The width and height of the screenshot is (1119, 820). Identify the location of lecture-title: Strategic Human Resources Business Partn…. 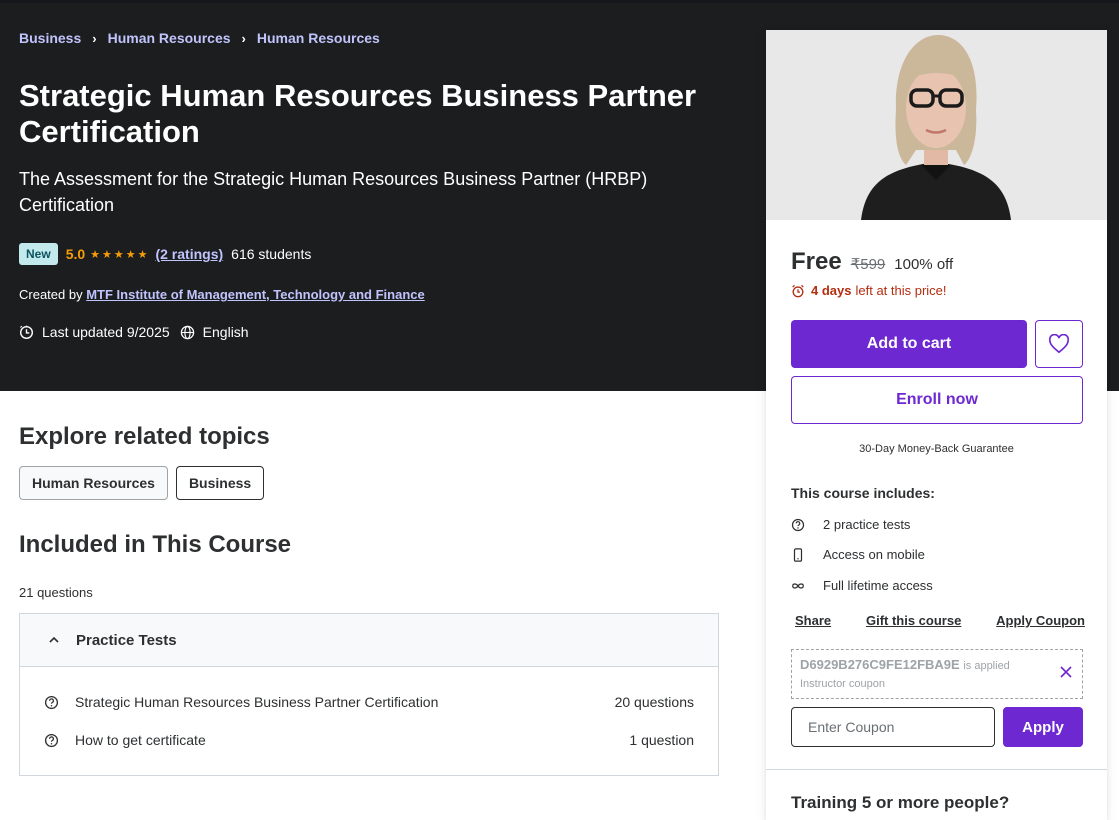
(257, 702).